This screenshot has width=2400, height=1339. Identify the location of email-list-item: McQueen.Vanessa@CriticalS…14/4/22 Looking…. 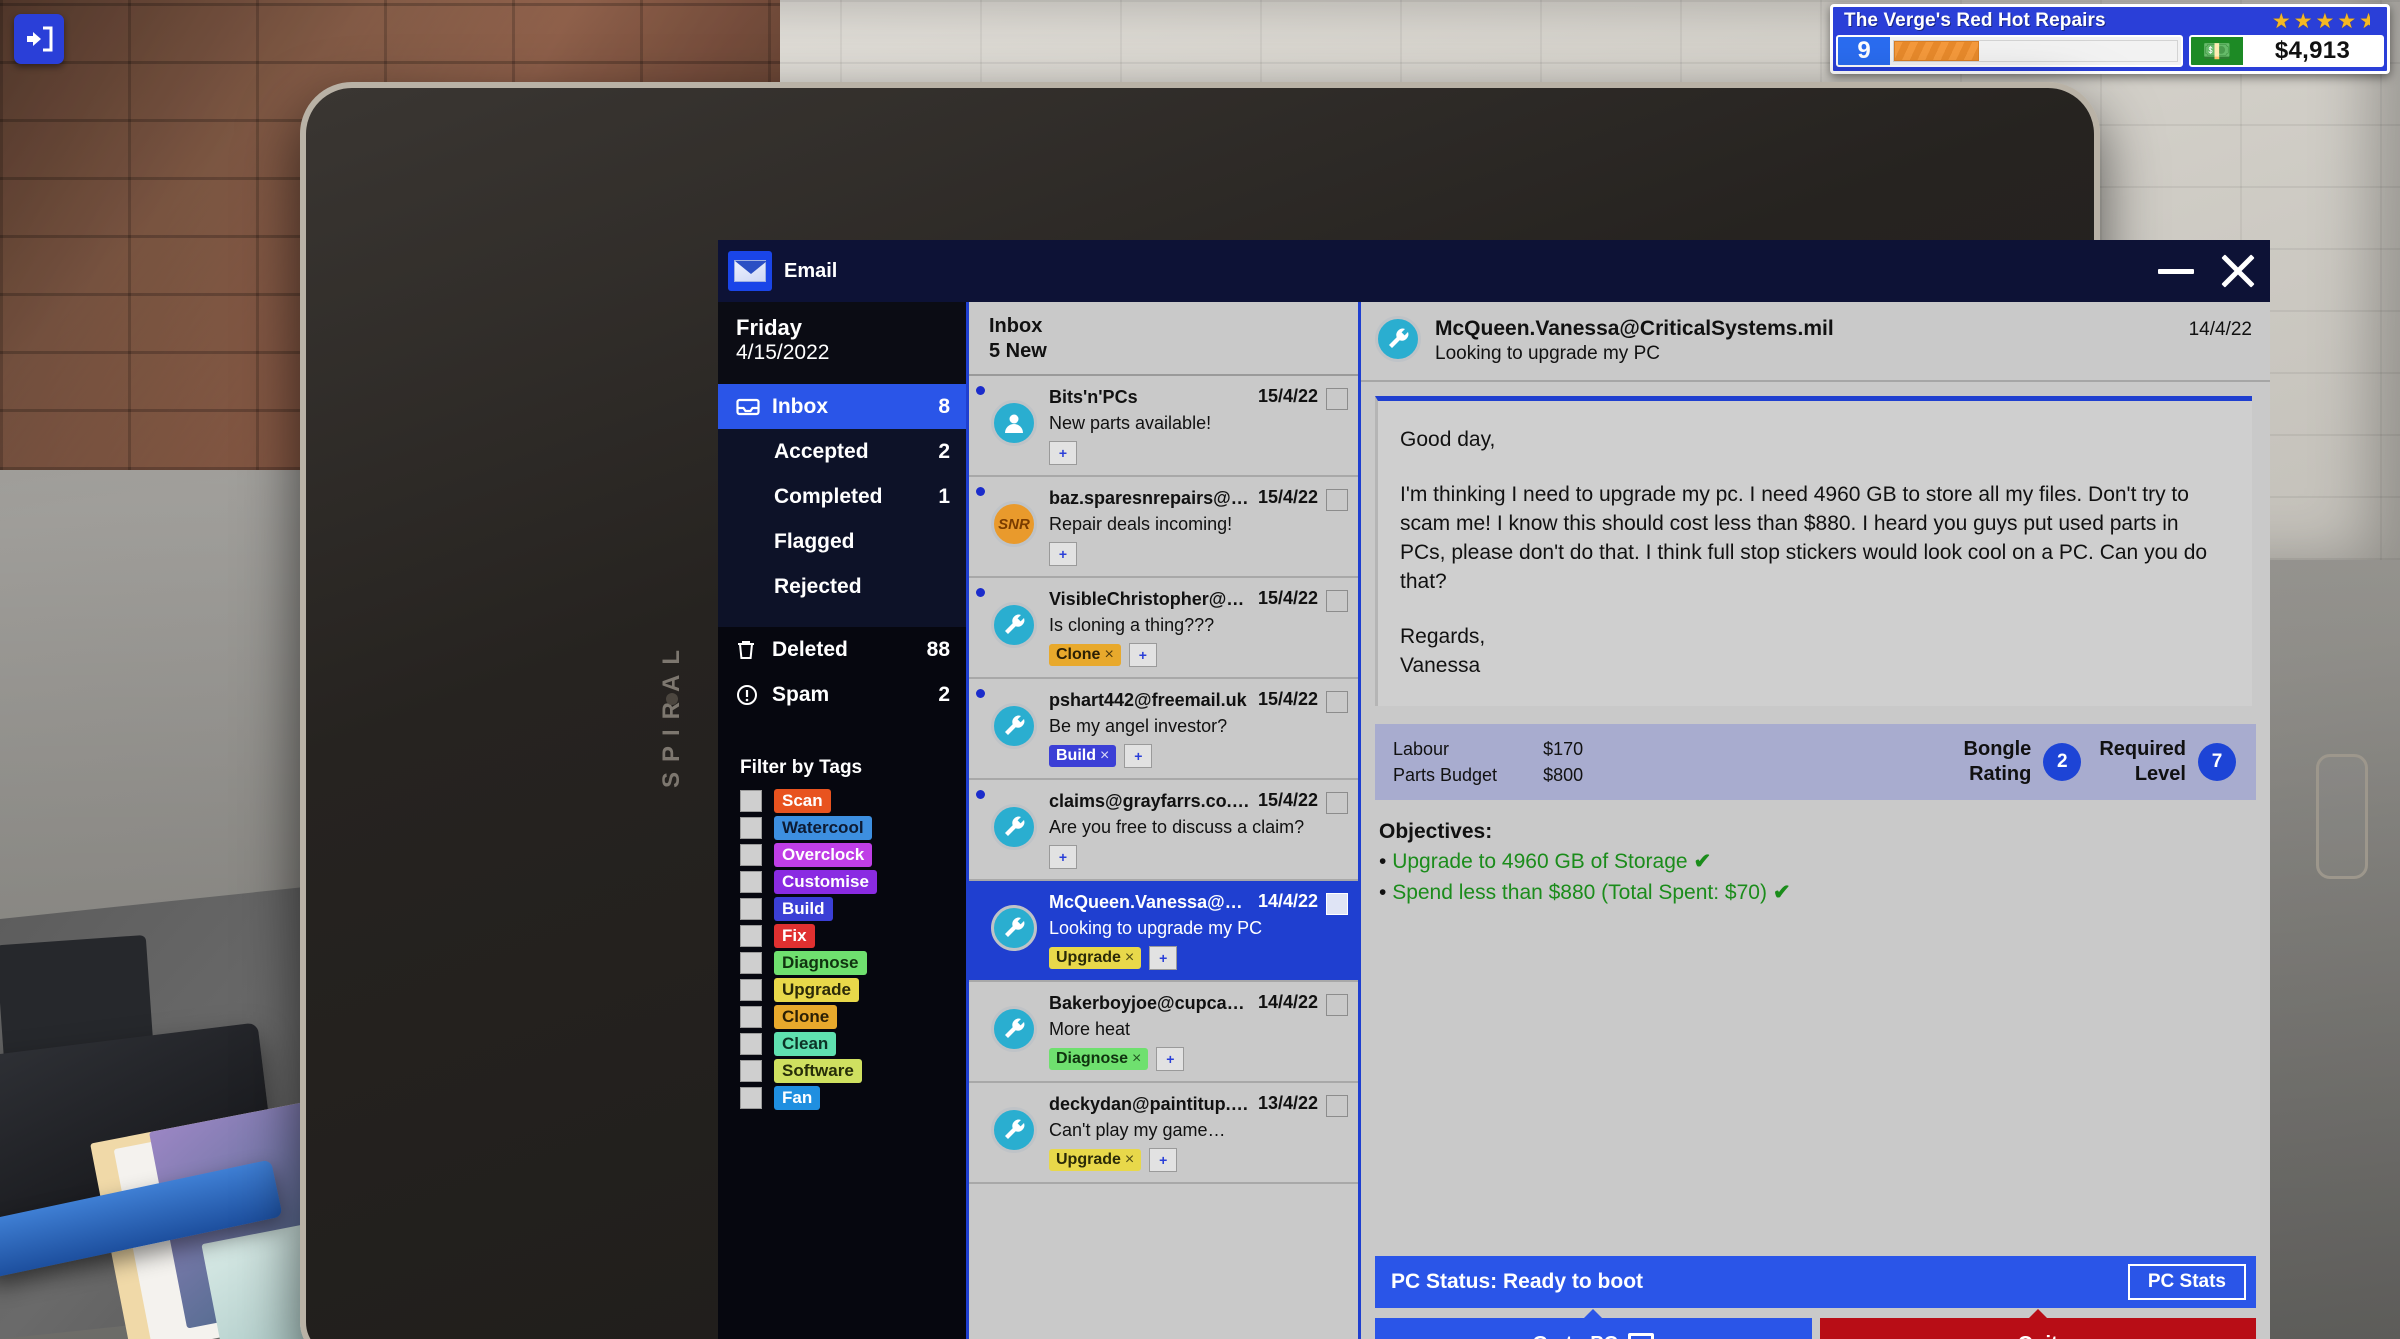
(1163, 931).